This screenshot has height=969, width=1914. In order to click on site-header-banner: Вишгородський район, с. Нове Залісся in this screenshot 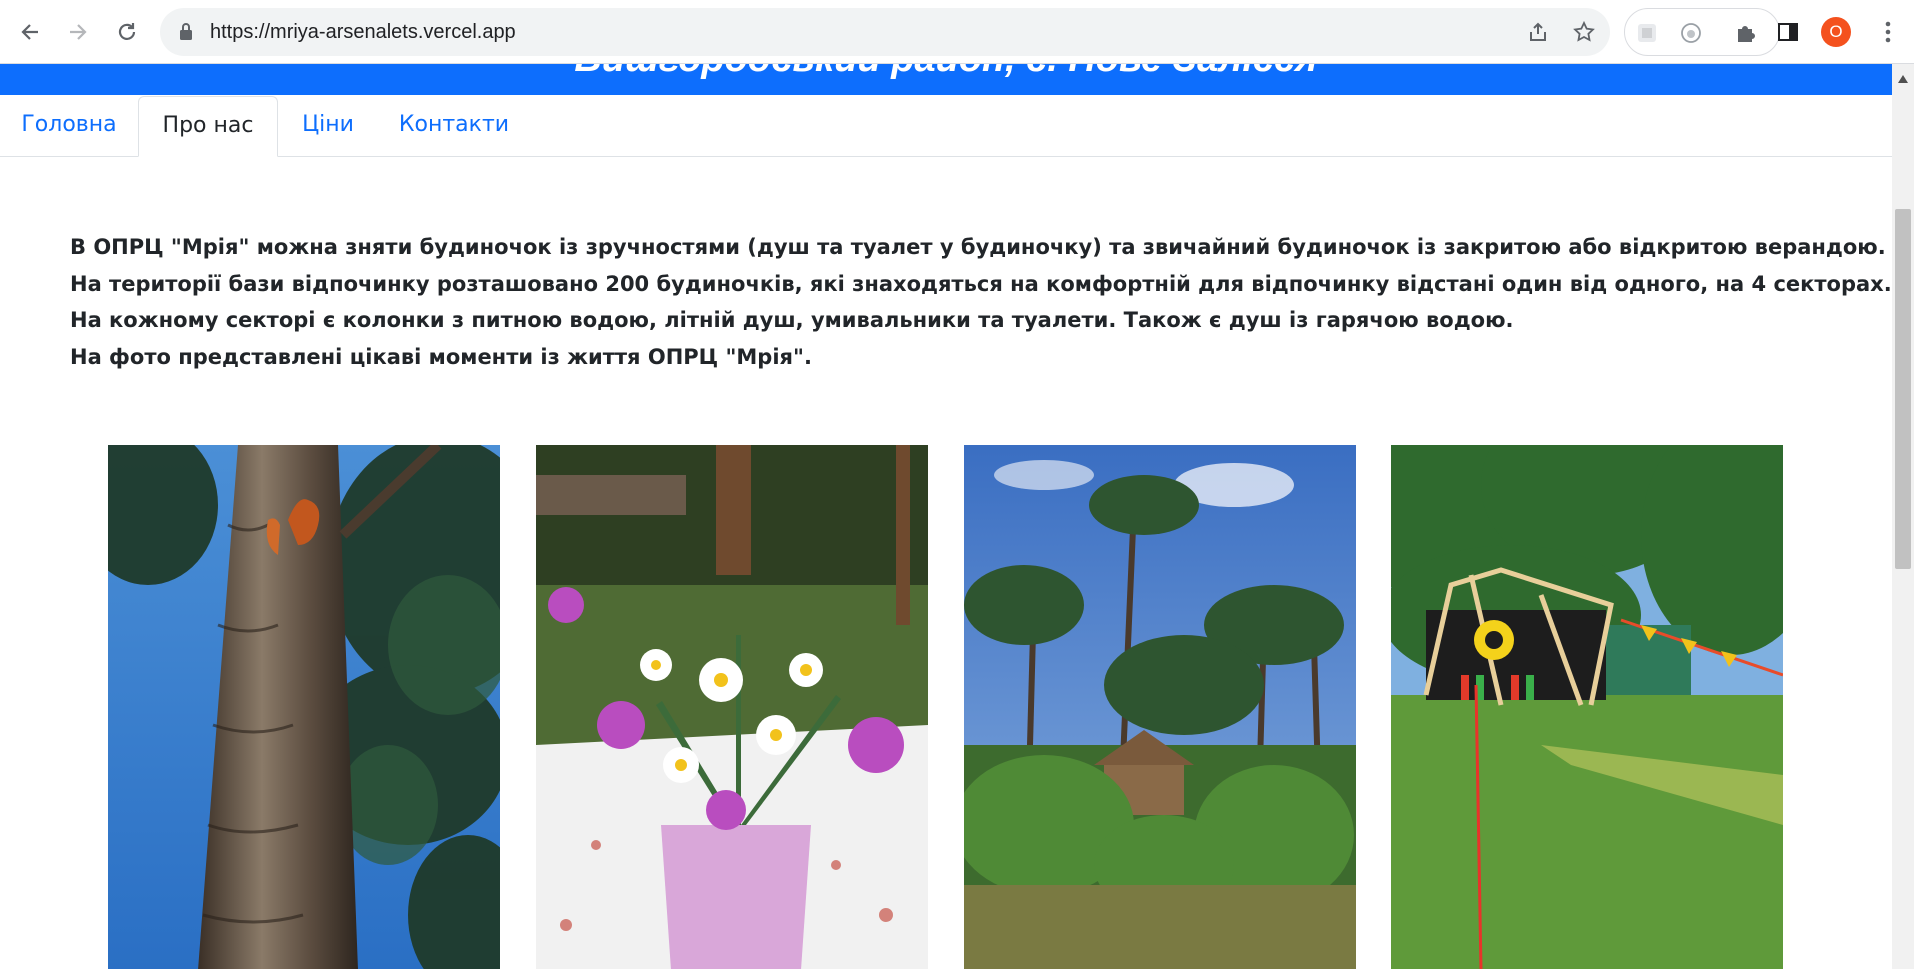, I will do `click(946, 79)`.